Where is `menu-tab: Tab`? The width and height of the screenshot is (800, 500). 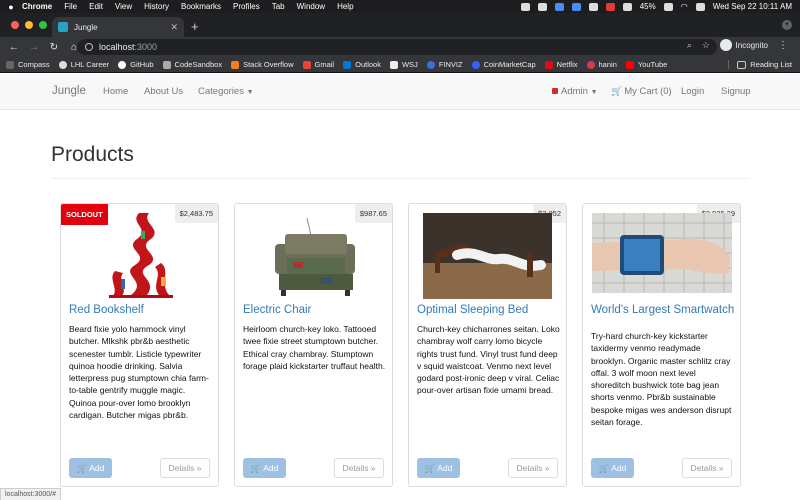
menu-tab: Tab is located at coordinates (278, 6).